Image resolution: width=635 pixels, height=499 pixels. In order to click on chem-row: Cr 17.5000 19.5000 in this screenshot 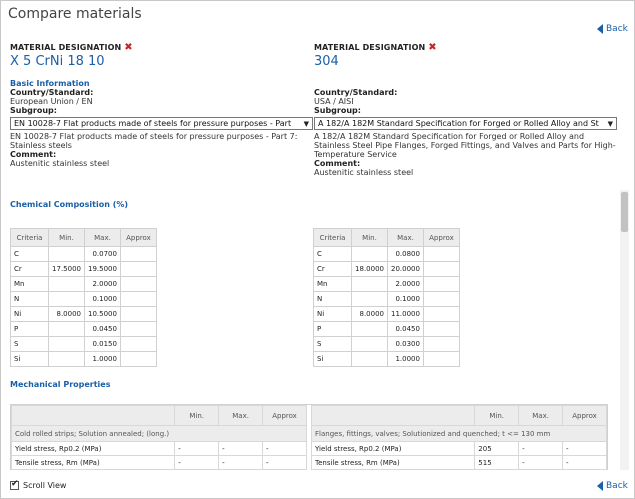, I will do `click(83, 269)`.